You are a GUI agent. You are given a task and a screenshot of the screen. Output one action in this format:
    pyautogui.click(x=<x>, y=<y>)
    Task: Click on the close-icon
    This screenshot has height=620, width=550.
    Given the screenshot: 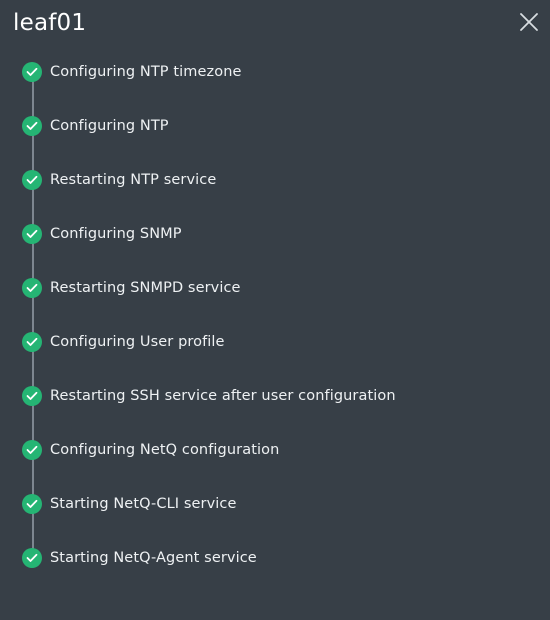 What is the action you would take?
    pyautogui.click(x=529, y=22)
    